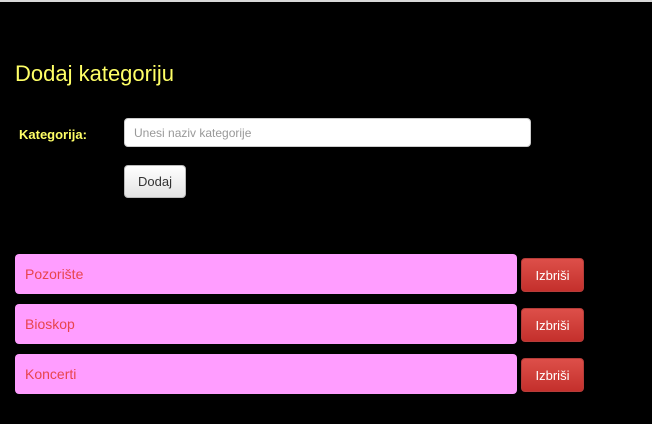 The image size is (652, 424). What do you see at coordinates (155, 181) in the screenshot?
I see `add-category-button: Dodaj` at bounding box center [155, 181].